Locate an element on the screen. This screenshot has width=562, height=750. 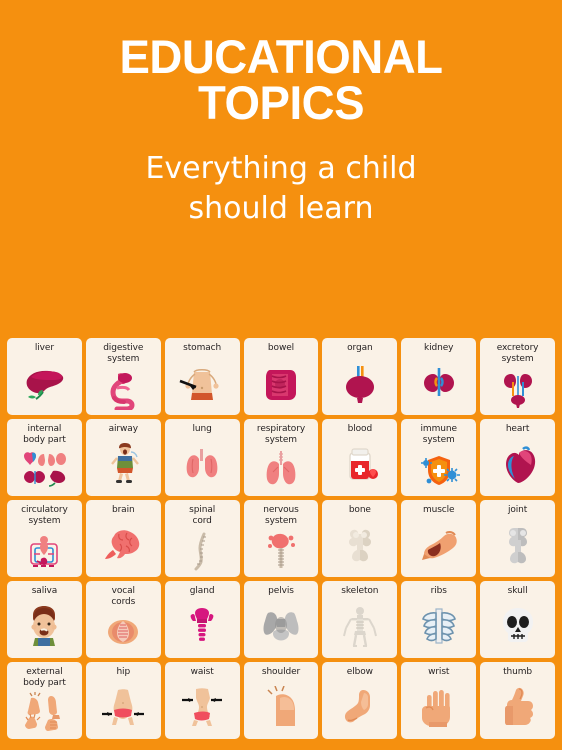
topic-card: external body part is located at coordinates (44, 700).